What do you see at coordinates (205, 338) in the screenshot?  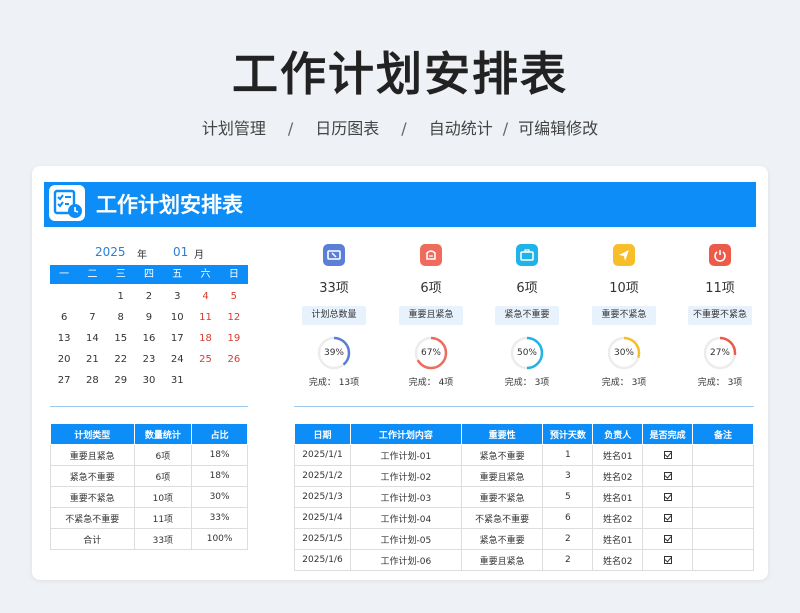 I see `calendar-day: 18` at bounding box center [205, 338].